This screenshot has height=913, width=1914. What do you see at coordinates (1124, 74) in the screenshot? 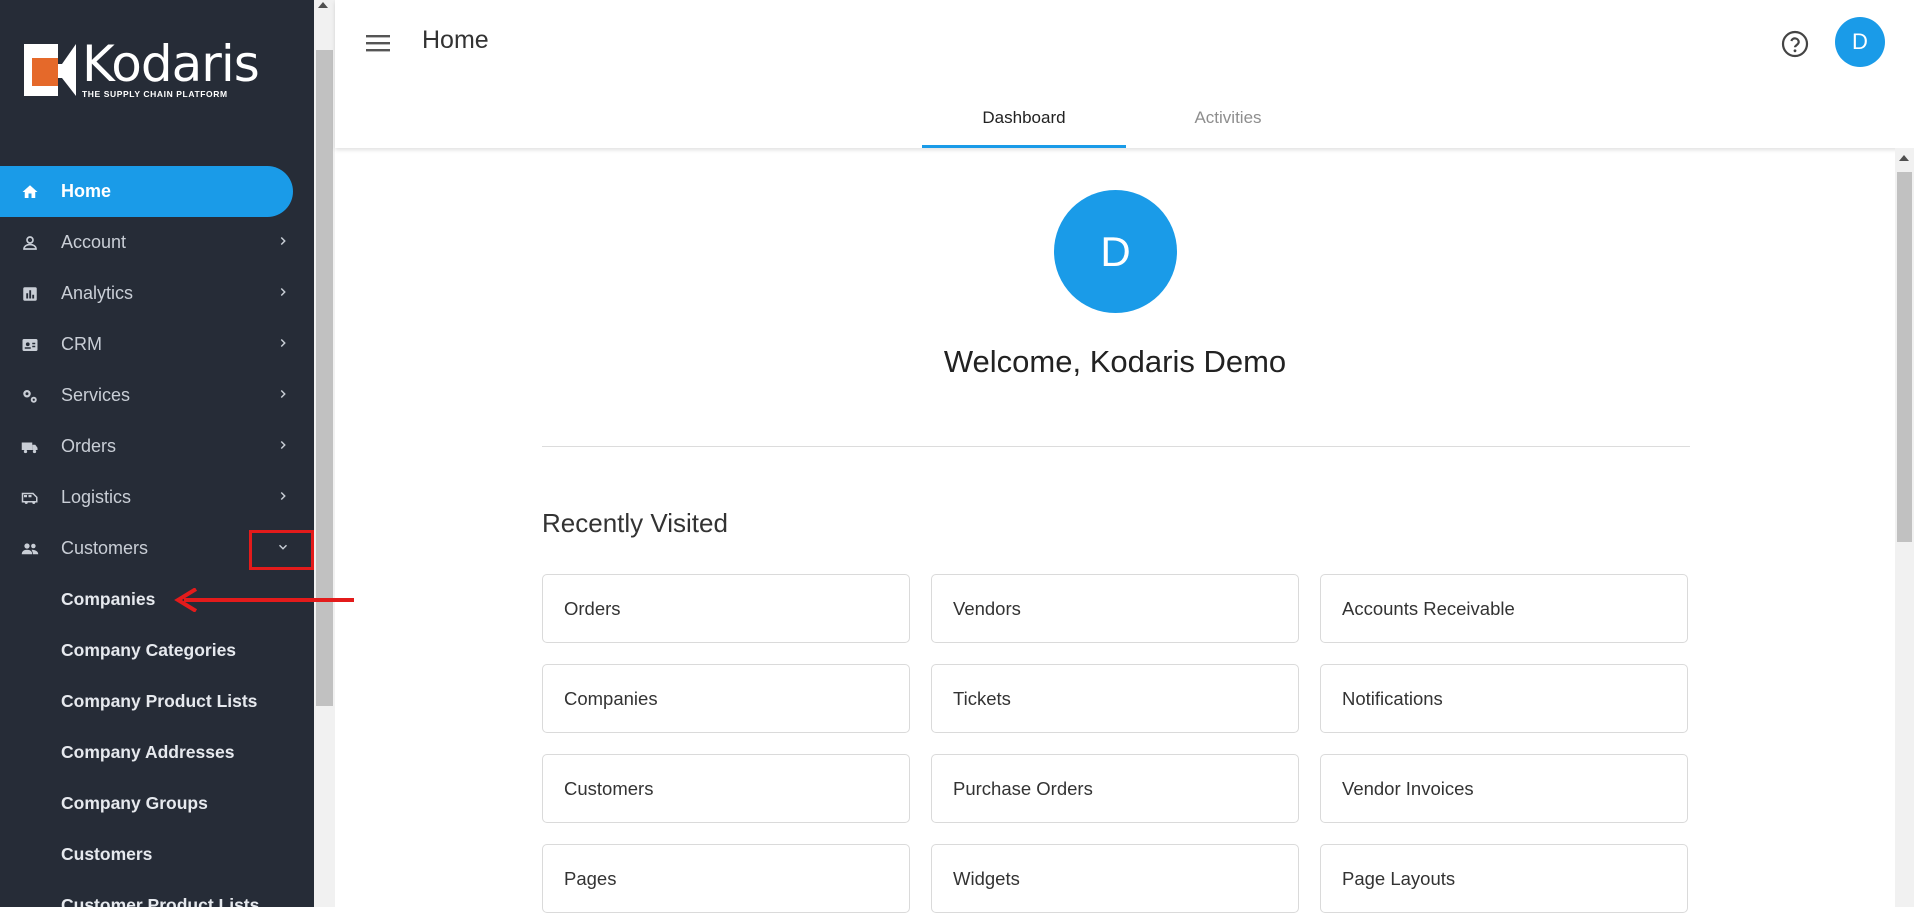
I see `top-header: Home D Dashboard Activities` at bounding box center [1124, 74].